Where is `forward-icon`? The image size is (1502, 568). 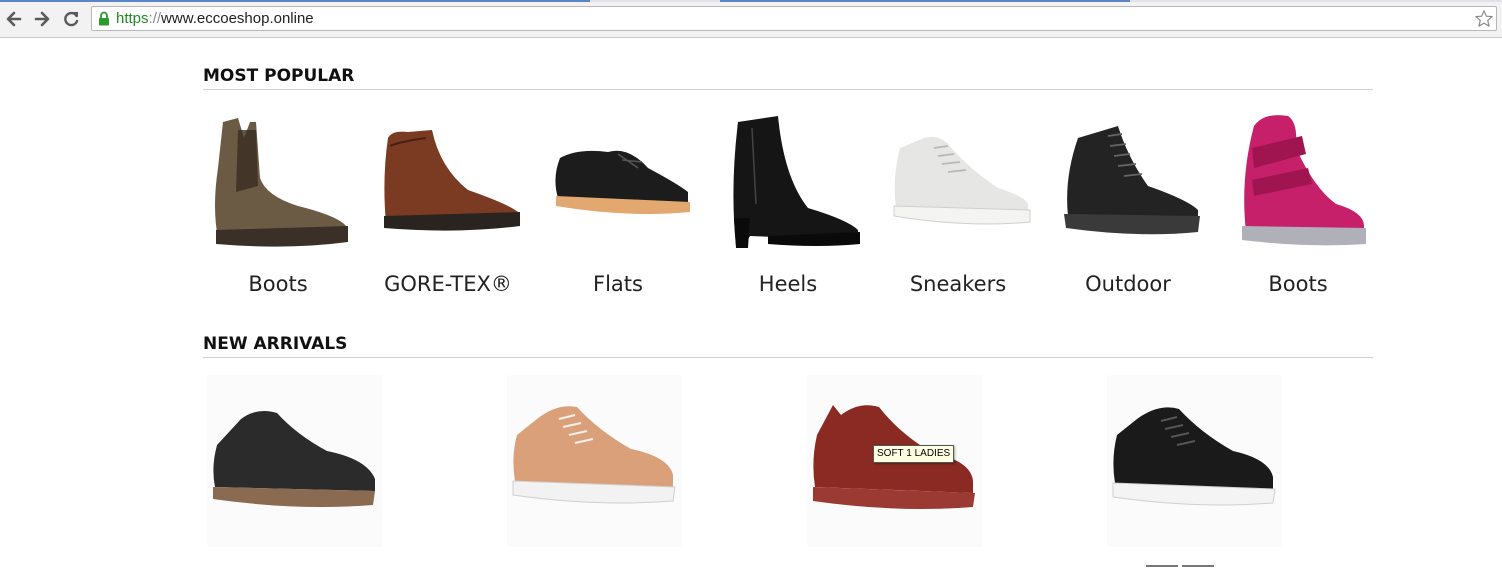 forward-icon is located at coordinates (42, 19).